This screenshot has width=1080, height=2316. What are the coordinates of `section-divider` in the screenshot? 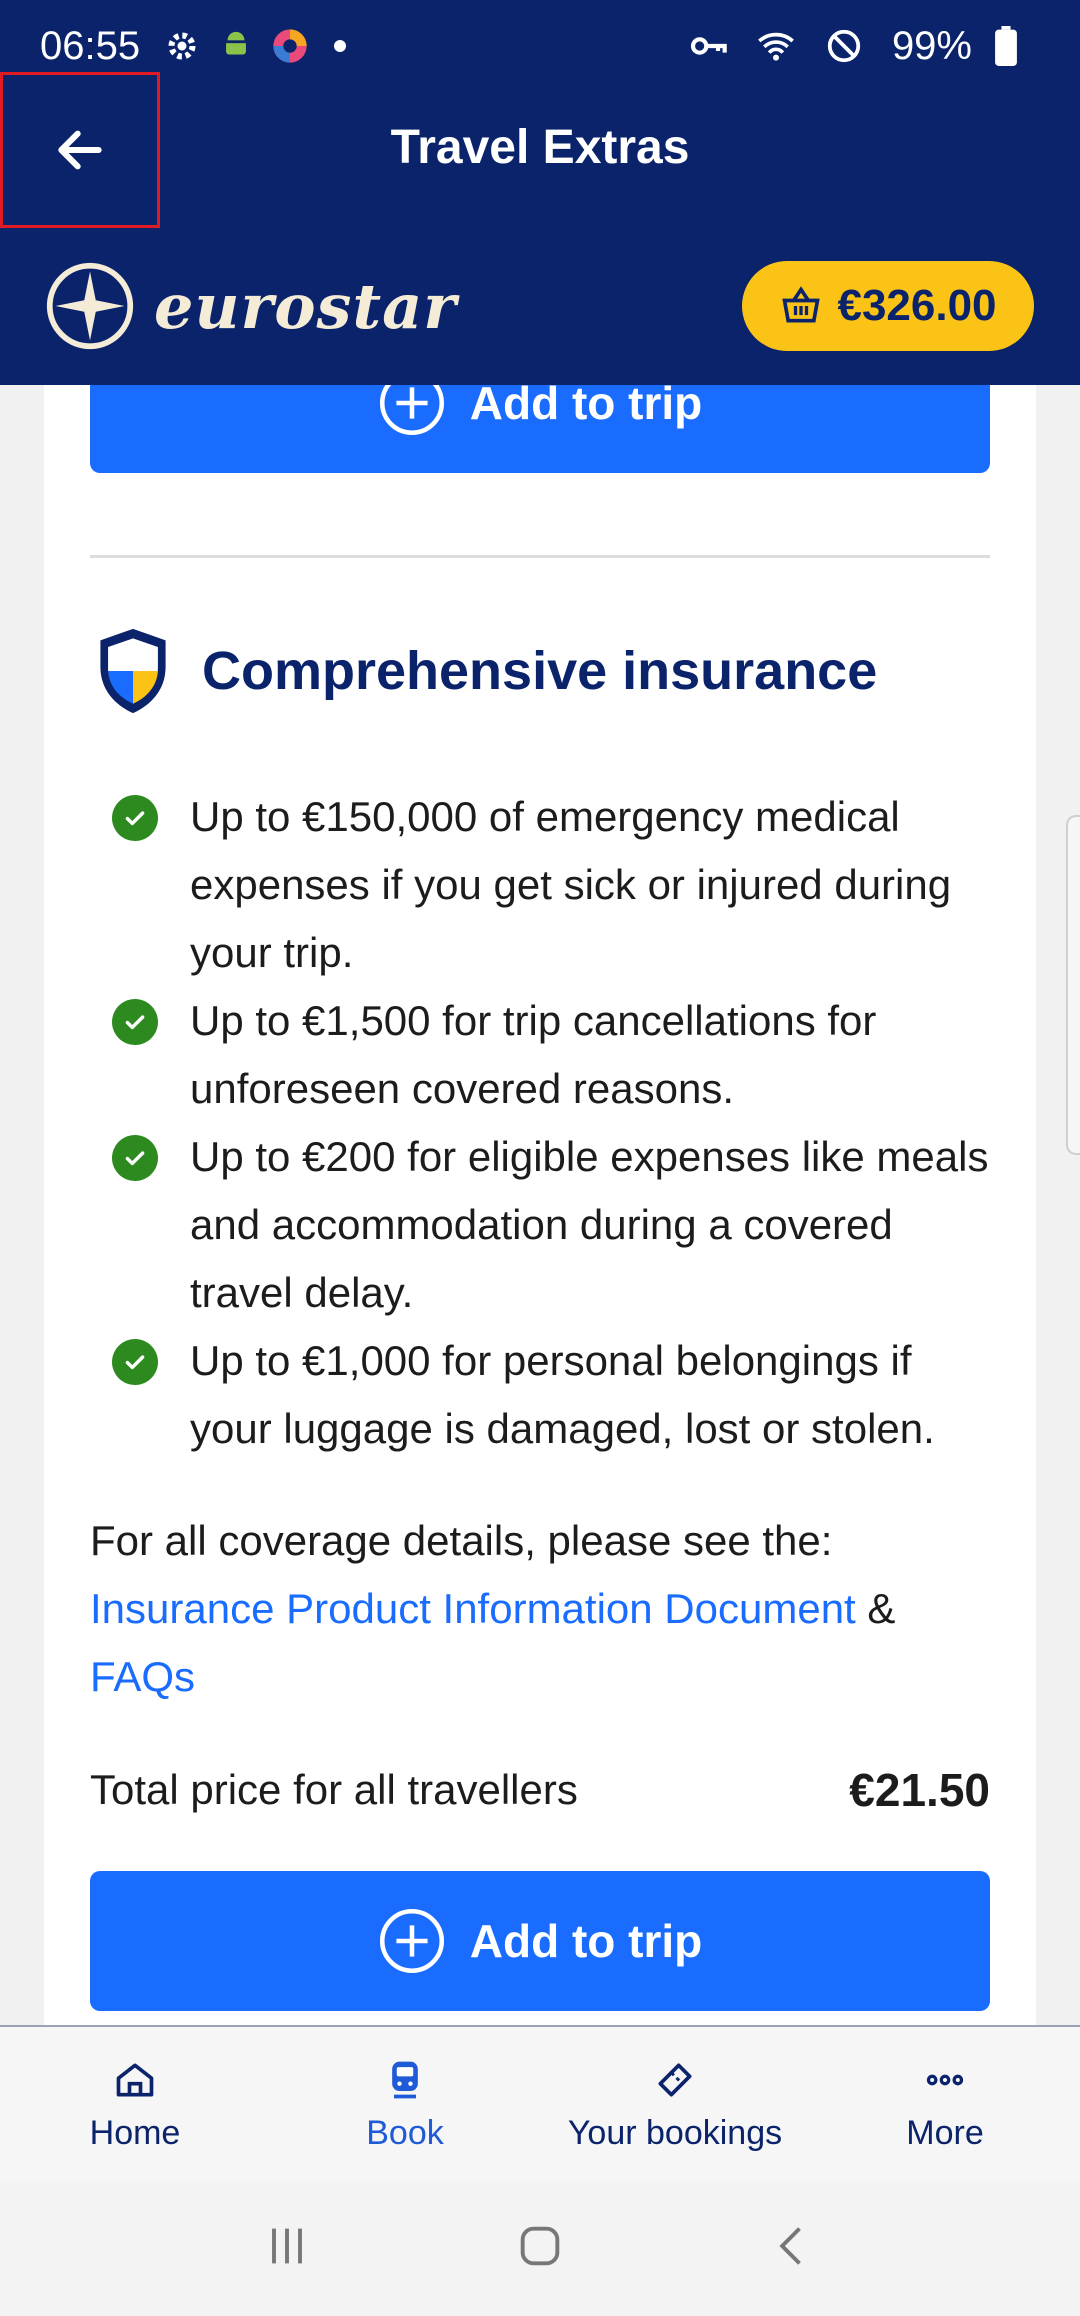 It's located at (540, 556).